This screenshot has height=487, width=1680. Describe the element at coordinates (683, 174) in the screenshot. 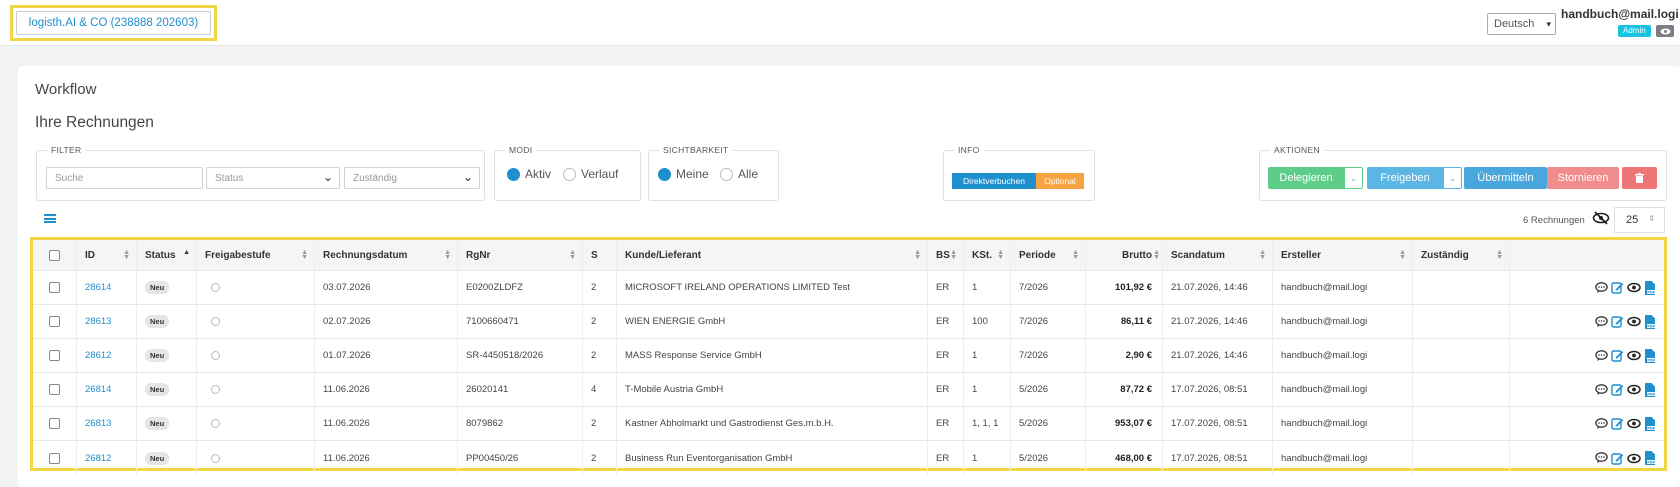

I see `visibility-radio-mine: Meine` at that location.